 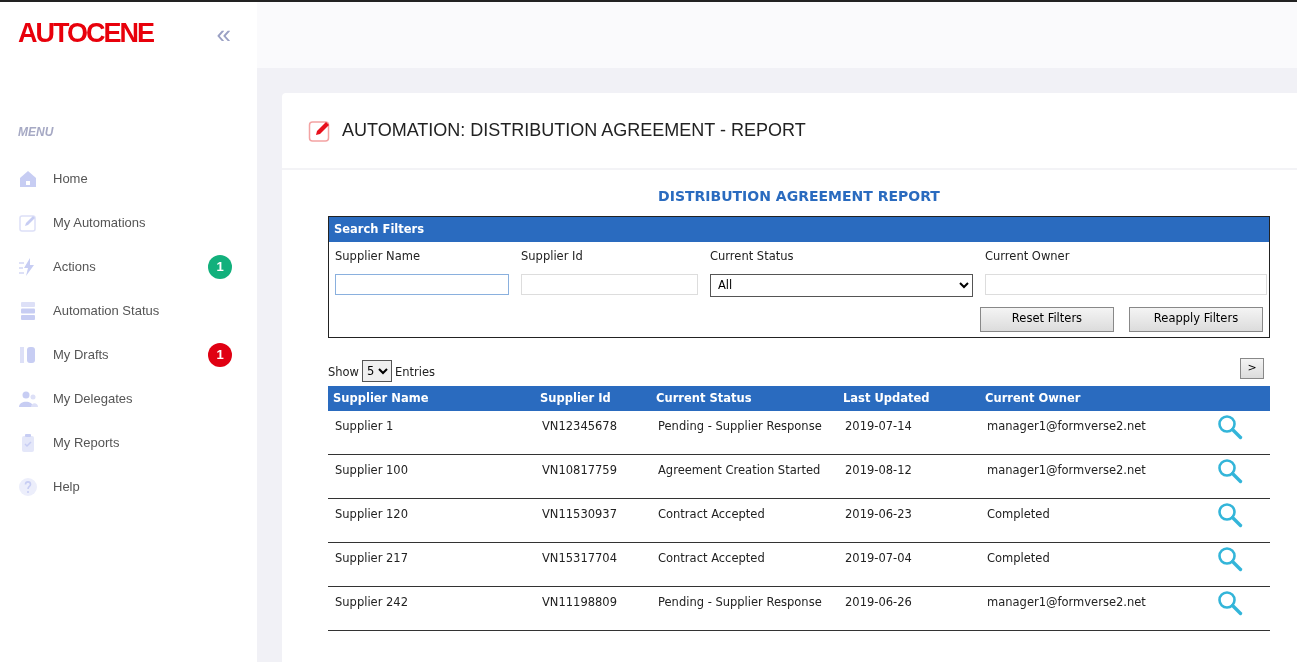 What do you see at coordinates (431, 520) in the screenshot?
I see `table-cell: Supplier 120` at bounding box center [431, 520].